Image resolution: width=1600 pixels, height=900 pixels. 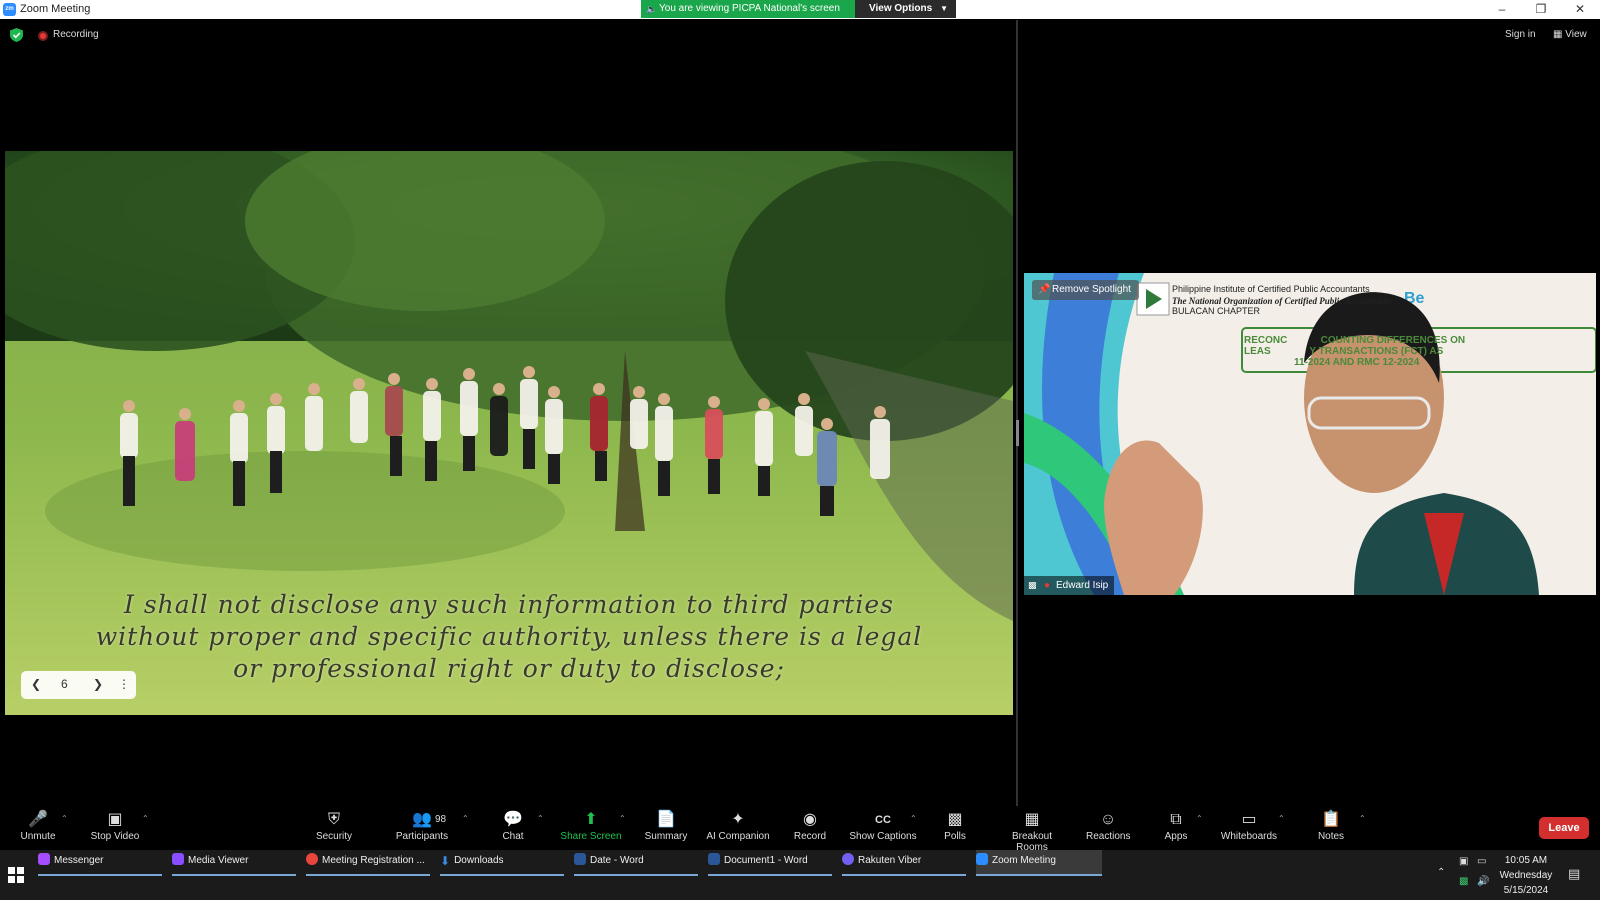 I want to click on chevron-up-icon: ⌃, so click(x=1441, y=872).